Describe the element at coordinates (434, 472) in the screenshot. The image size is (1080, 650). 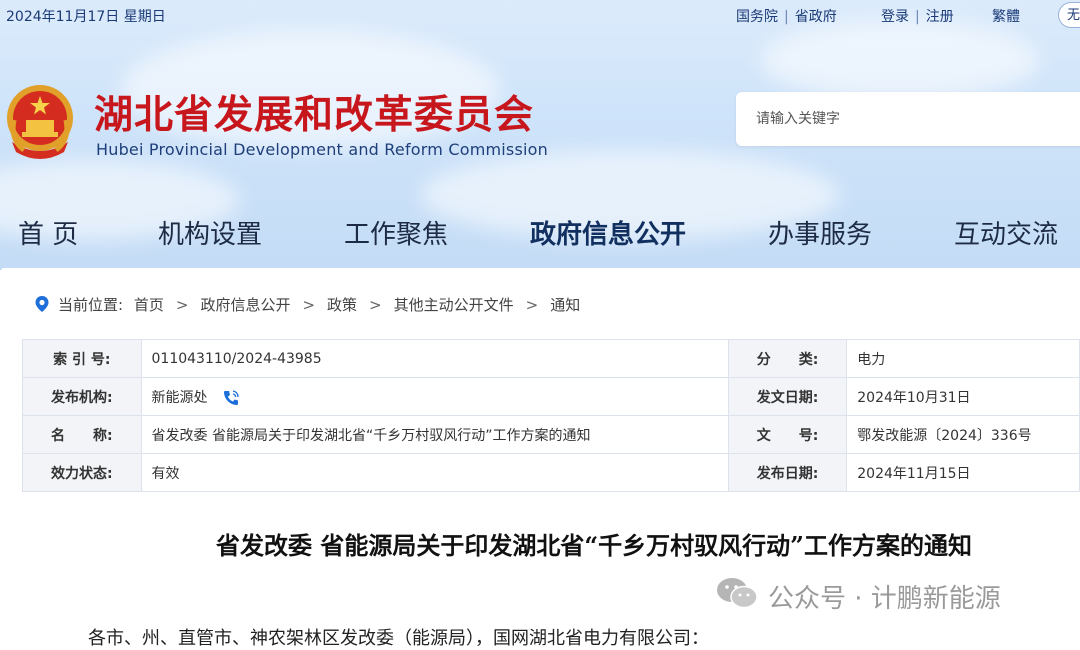
I see `meta-value: 有效` at that location.